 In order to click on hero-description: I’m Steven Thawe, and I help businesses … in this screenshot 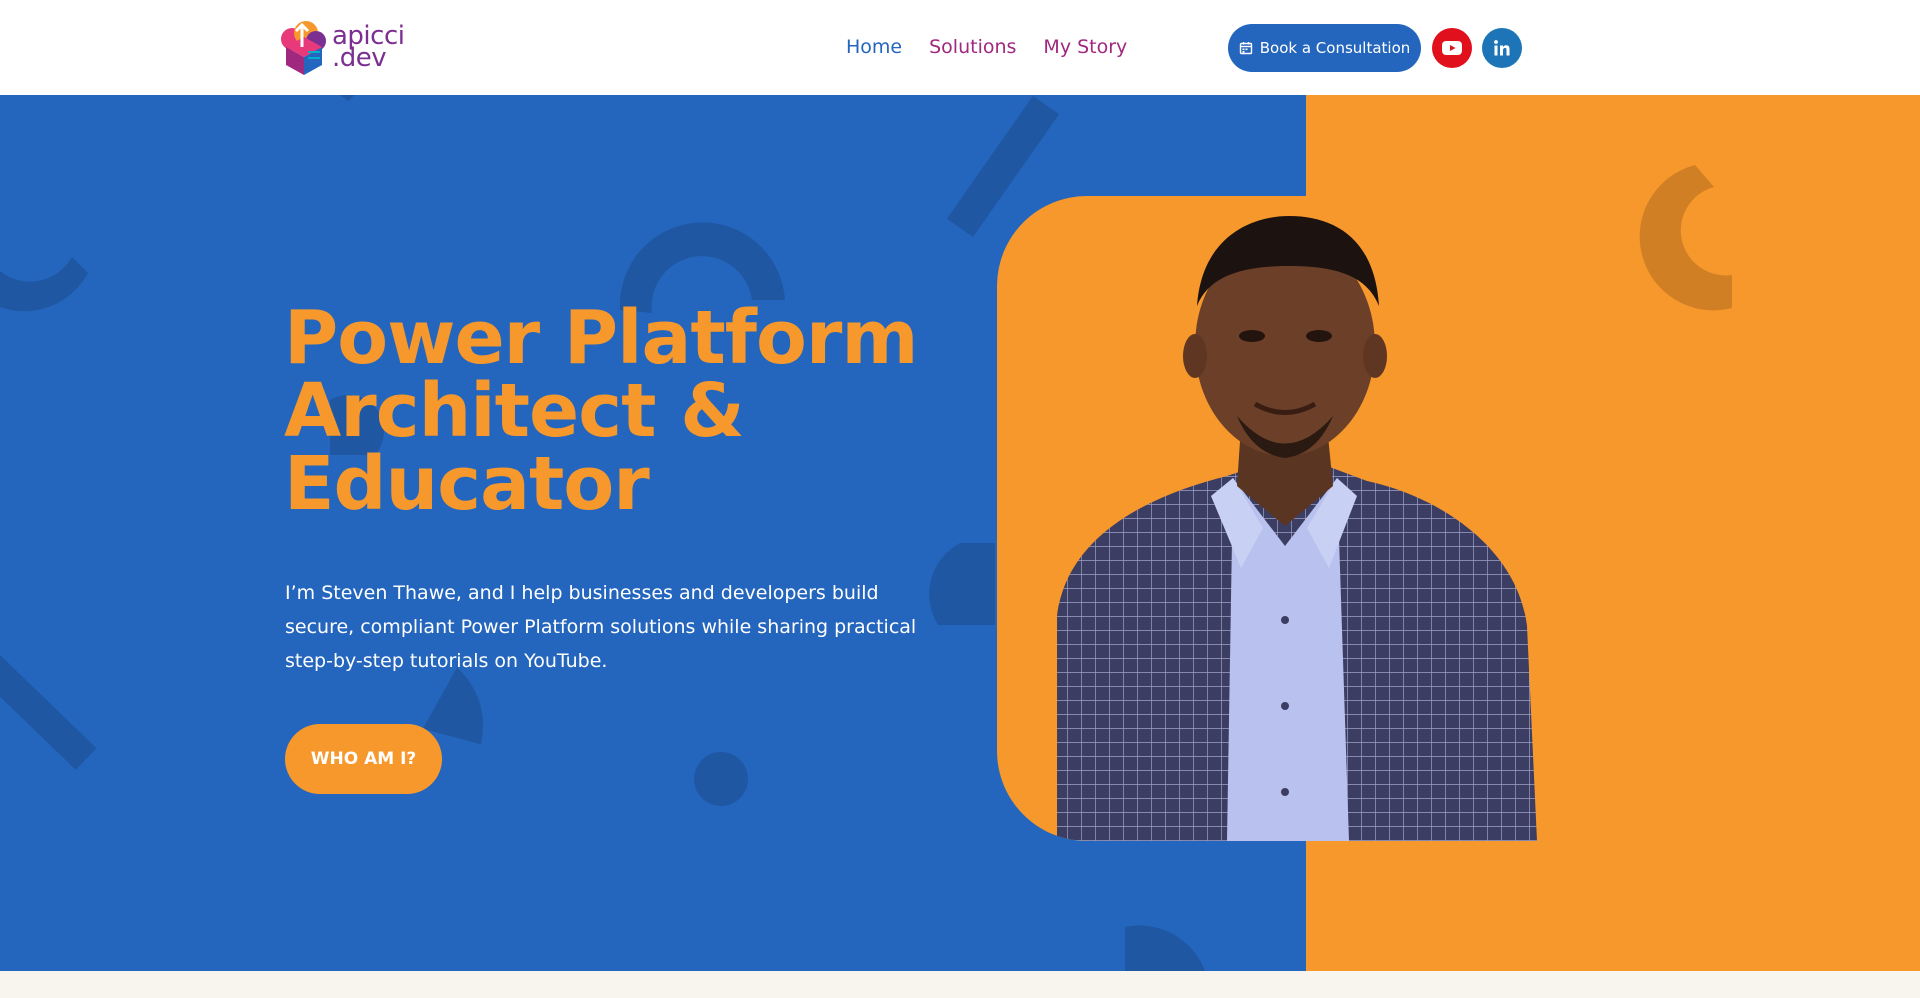, I will do `click(601, 627)`.